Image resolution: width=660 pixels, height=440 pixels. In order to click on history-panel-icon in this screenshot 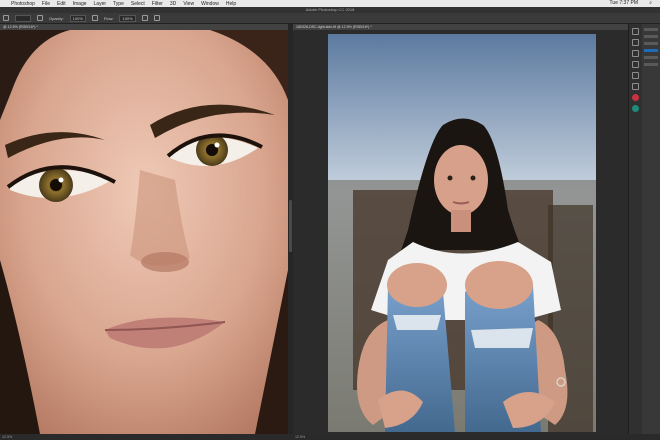, I will do `click(635, 31)`.